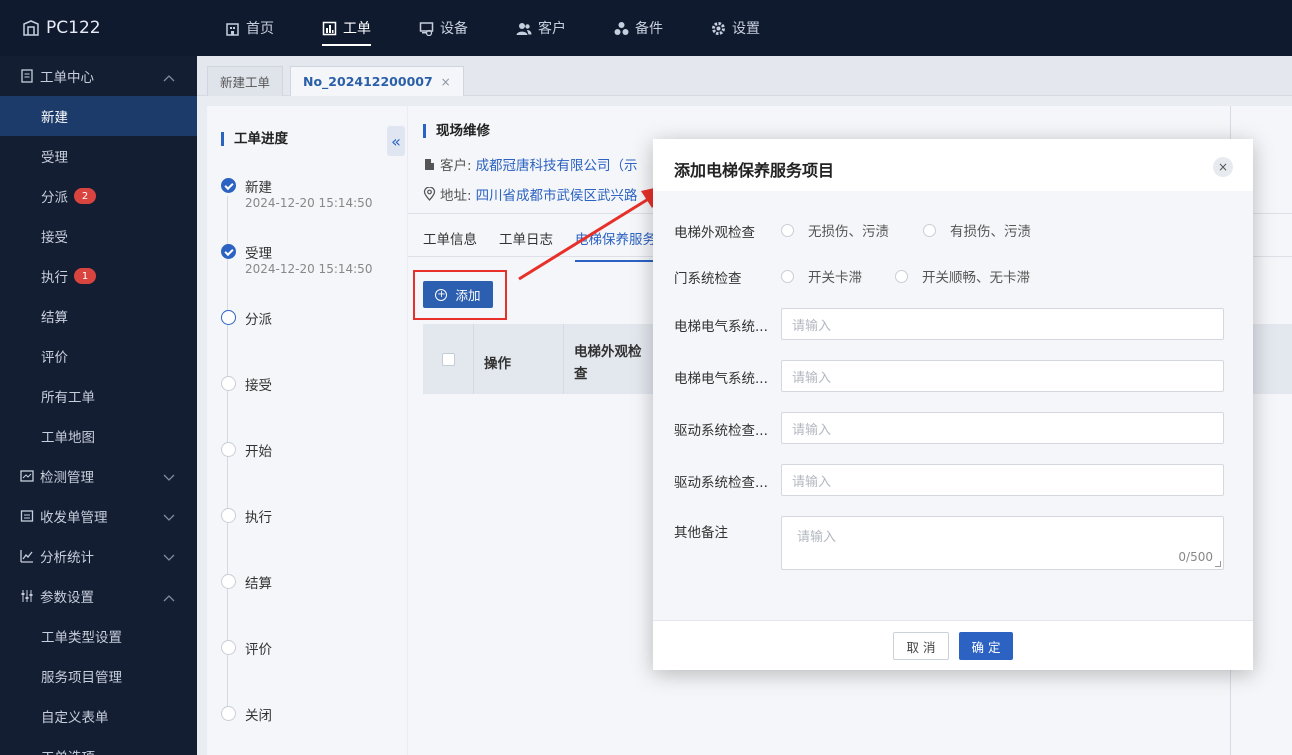 This screenshot has height=755, width=1292. Describe the element at coordinates (258, 716) in the screenshot. I see `step-label: 关闭` at that location.